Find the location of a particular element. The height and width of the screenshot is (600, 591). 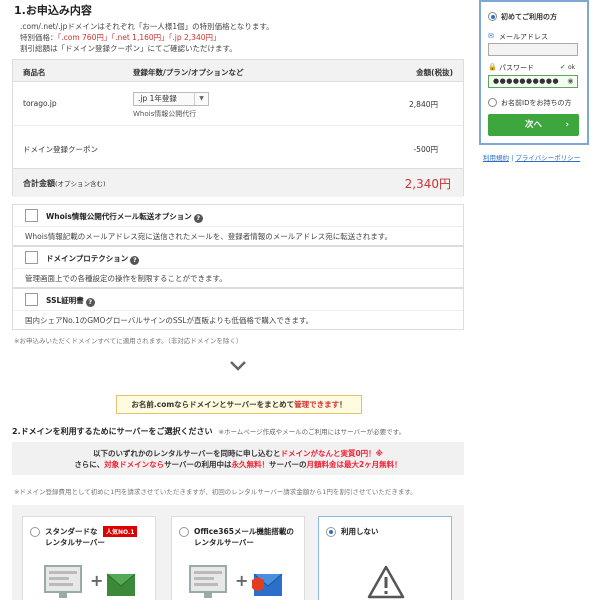

popular-badge: 人気NO.1 is located at coordinates (120, 531).